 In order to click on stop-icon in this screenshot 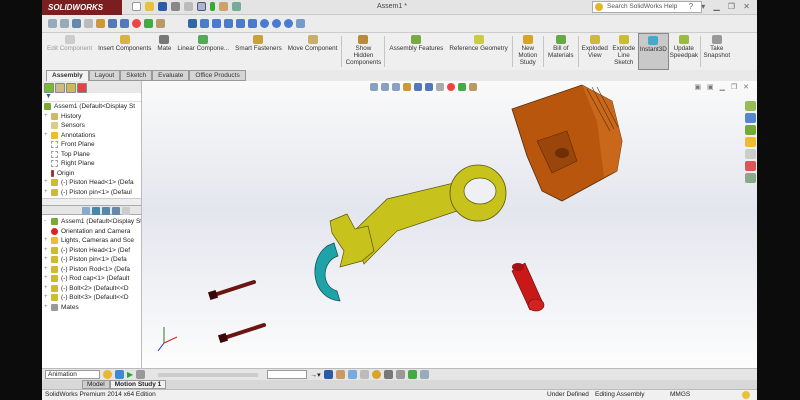, I will do `click(141, 374)`.